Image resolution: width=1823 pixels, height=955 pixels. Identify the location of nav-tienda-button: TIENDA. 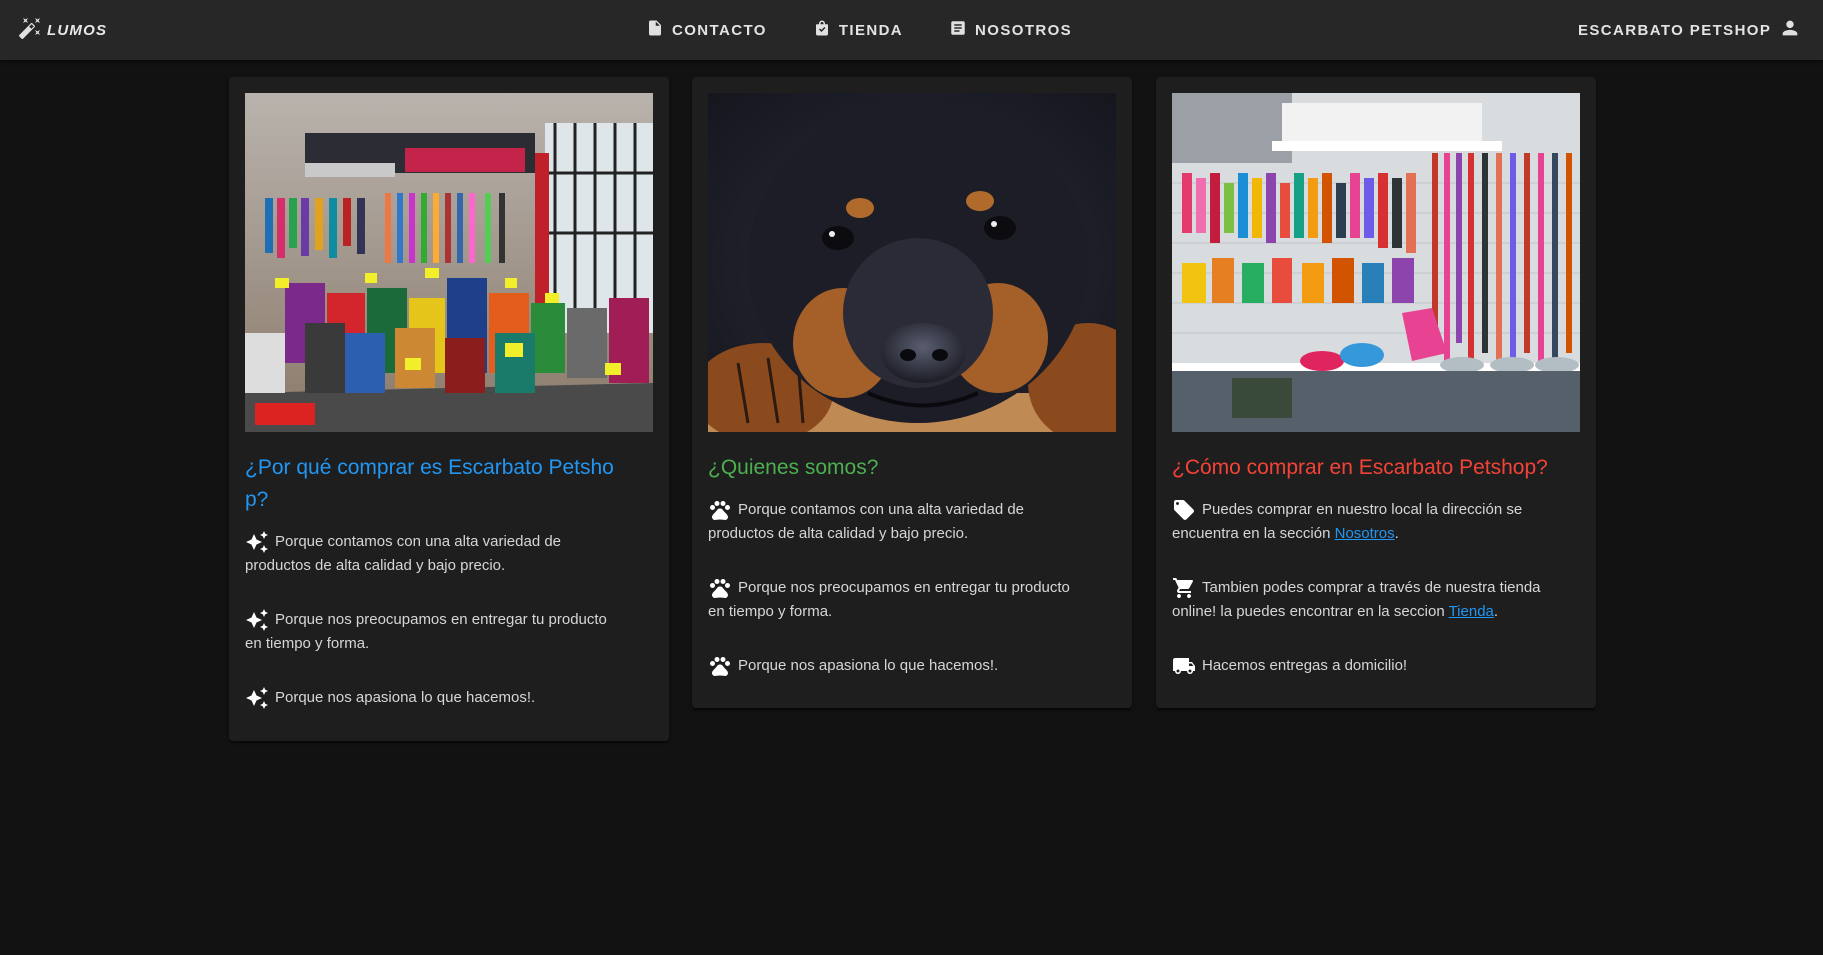
(858, 30).